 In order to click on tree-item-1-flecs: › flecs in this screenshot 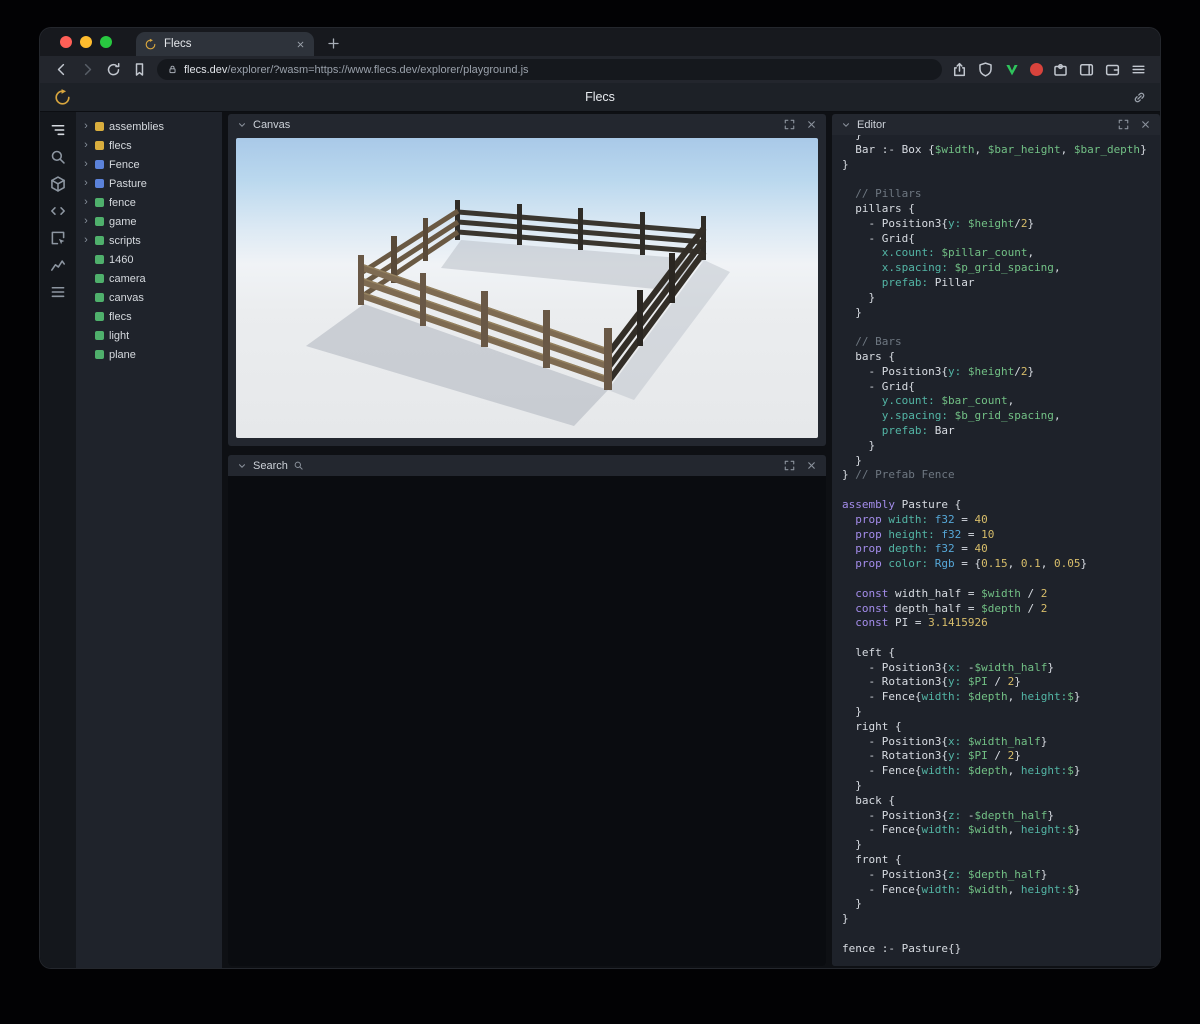, I will do `click(149, 145)`.